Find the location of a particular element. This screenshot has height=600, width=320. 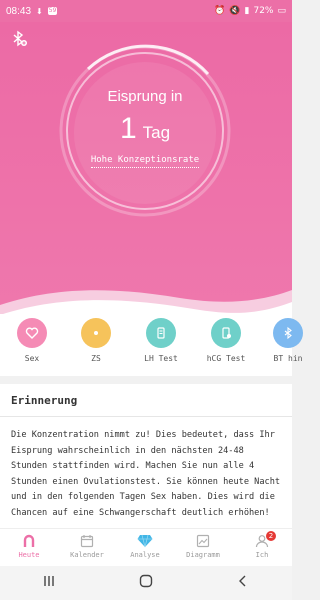

tab-analyse: Analyse is located at coordinates (145, 546).